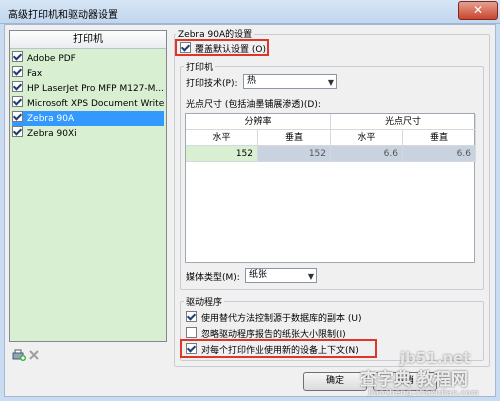  Describe the element at coordinates (200, 66) in the screenshot. I see `printer-group-title: 打印机` at that location.